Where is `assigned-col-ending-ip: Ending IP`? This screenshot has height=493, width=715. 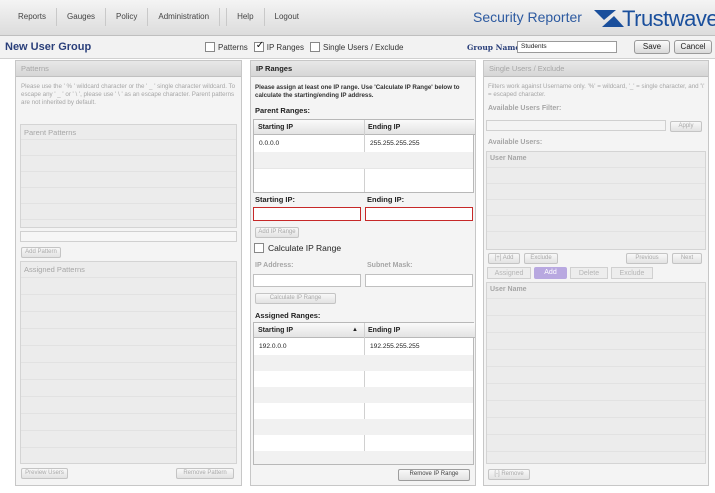
assigned-col-ending-ip: Ending IP is located at coordinates (419, 330).